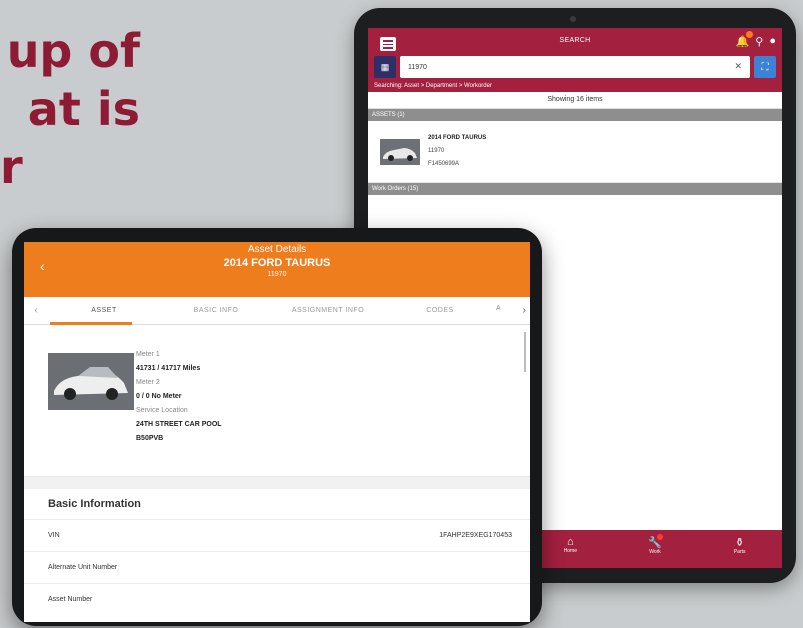 This screenshot has width=803, height=628. Describe the element at coordinates (417, 67) in the screenshot. I see `search-value: 11970` at that location.